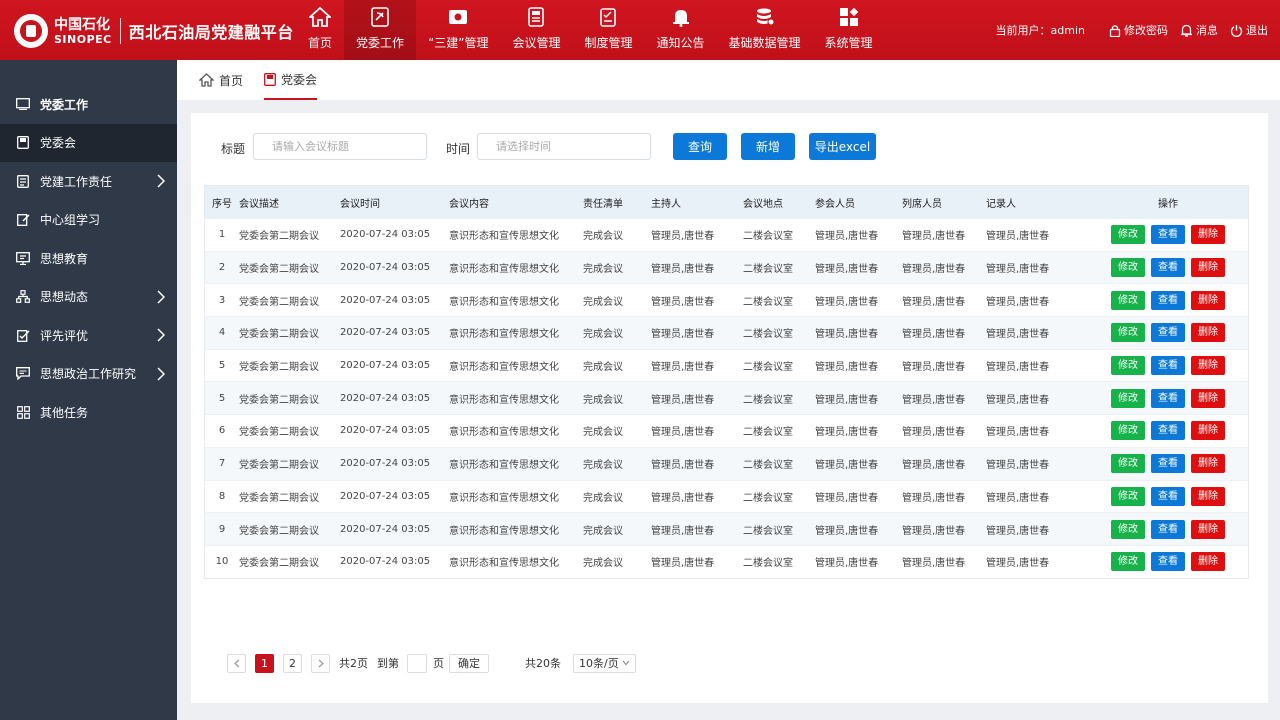  What do you see at coordinates (604, 663) in the screenshot?
I see `page-size-select: 10条/页` at bounding box center [604, 663].